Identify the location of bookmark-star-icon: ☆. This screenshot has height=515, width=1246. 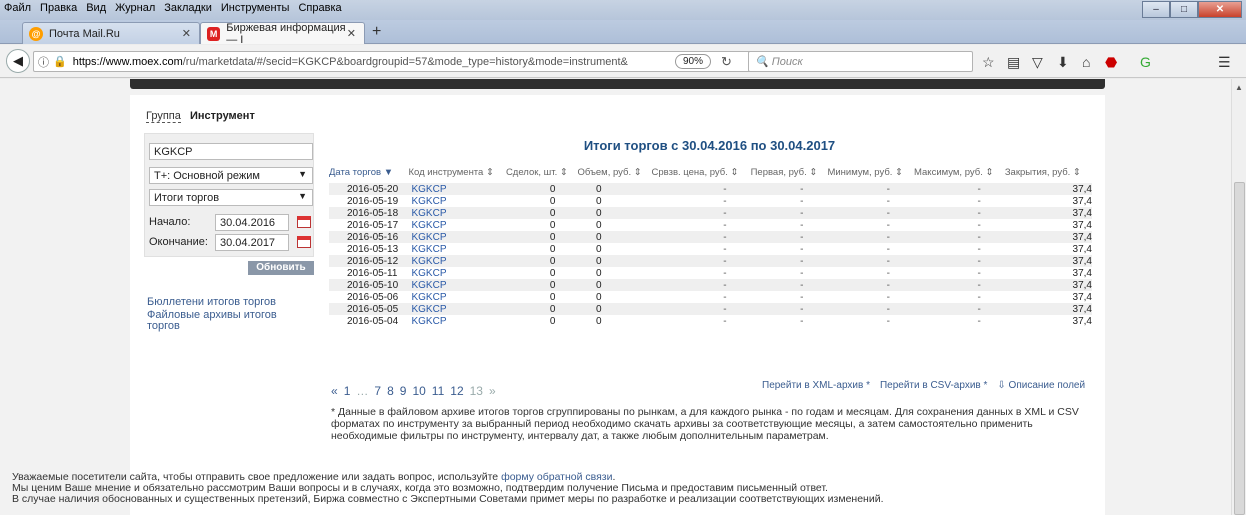
(988, 62).